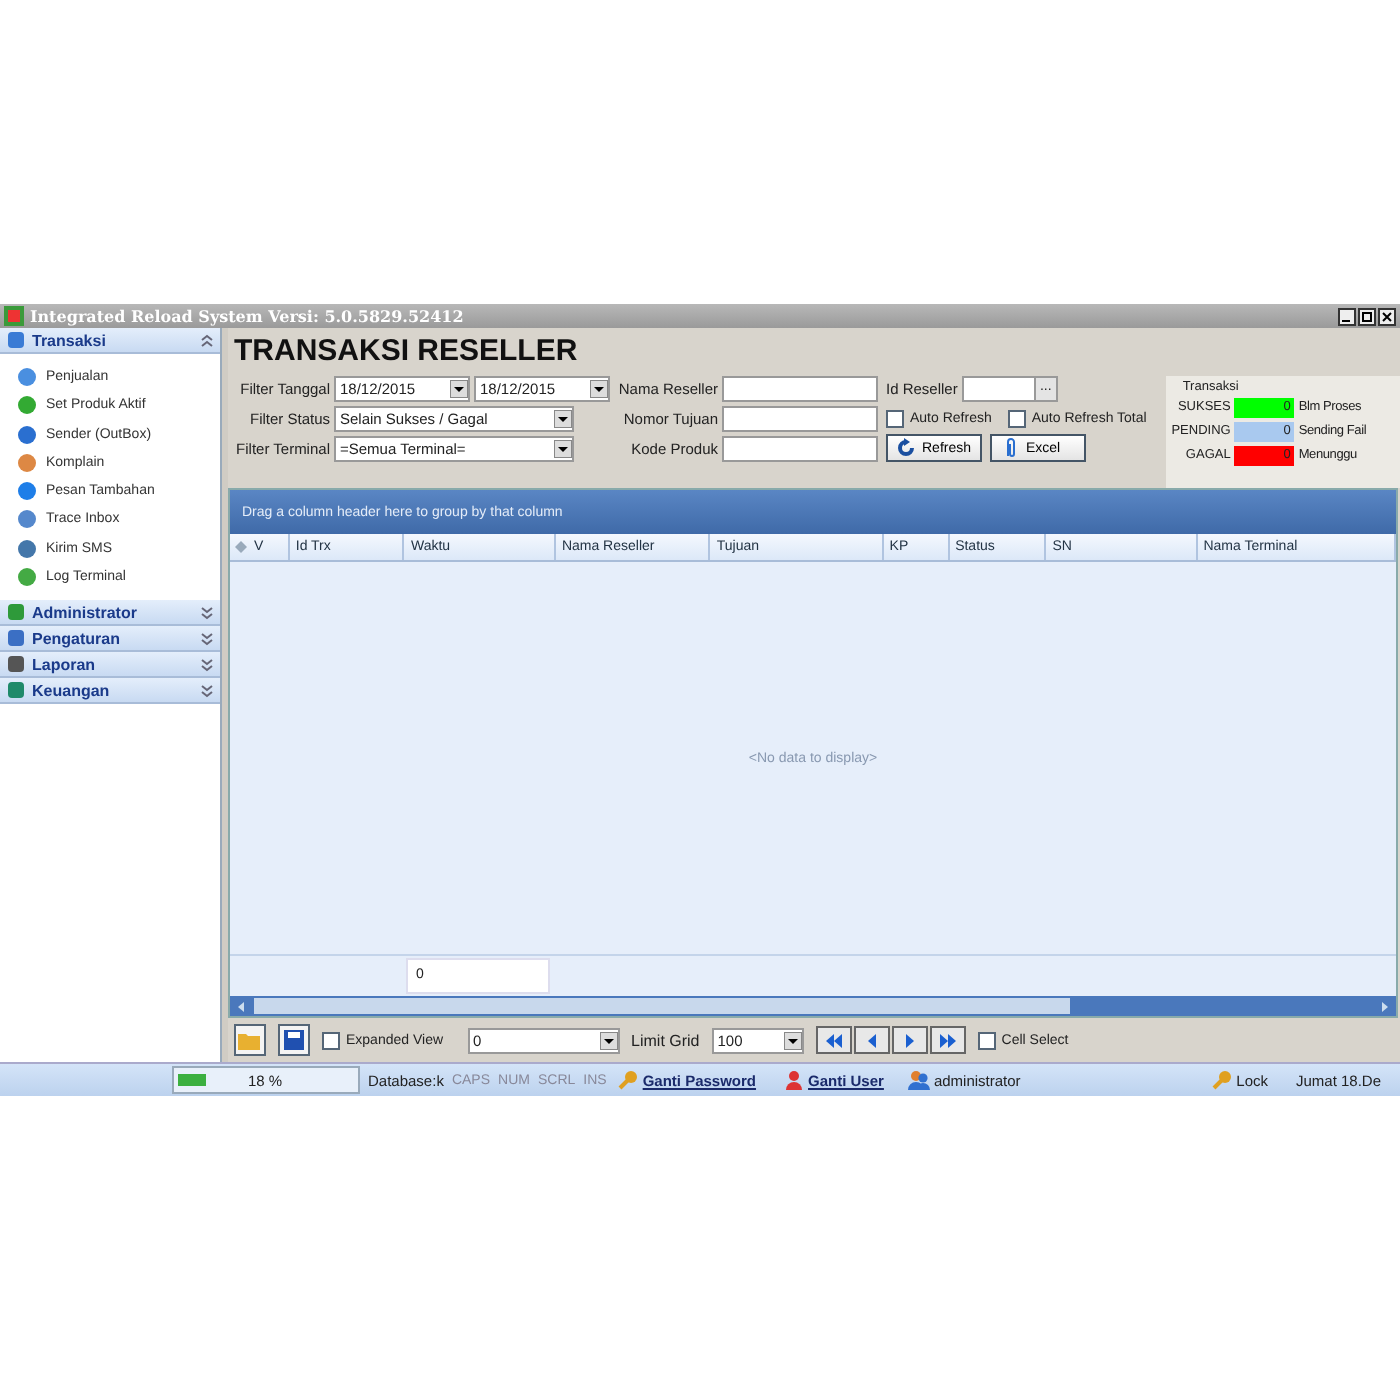 The image size is (1400, 1400). I want to click on users-icon, so click(918, 1080).